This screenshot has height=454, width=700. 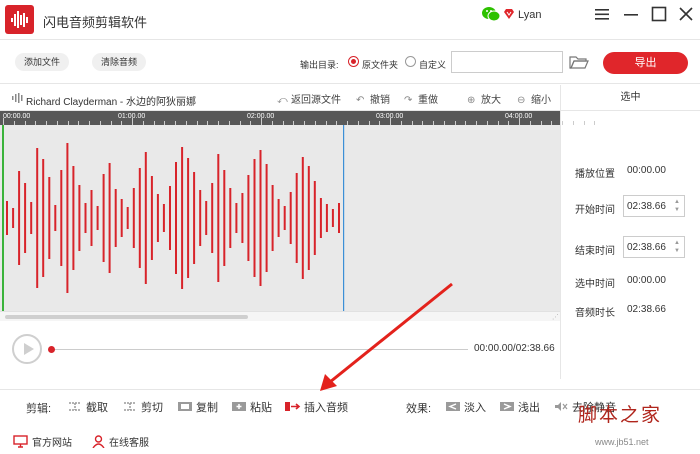 What do you see at coordinates (410, 61) in the screenshot?
I see `custom-folder-radio` at bounding box center [410, 61].